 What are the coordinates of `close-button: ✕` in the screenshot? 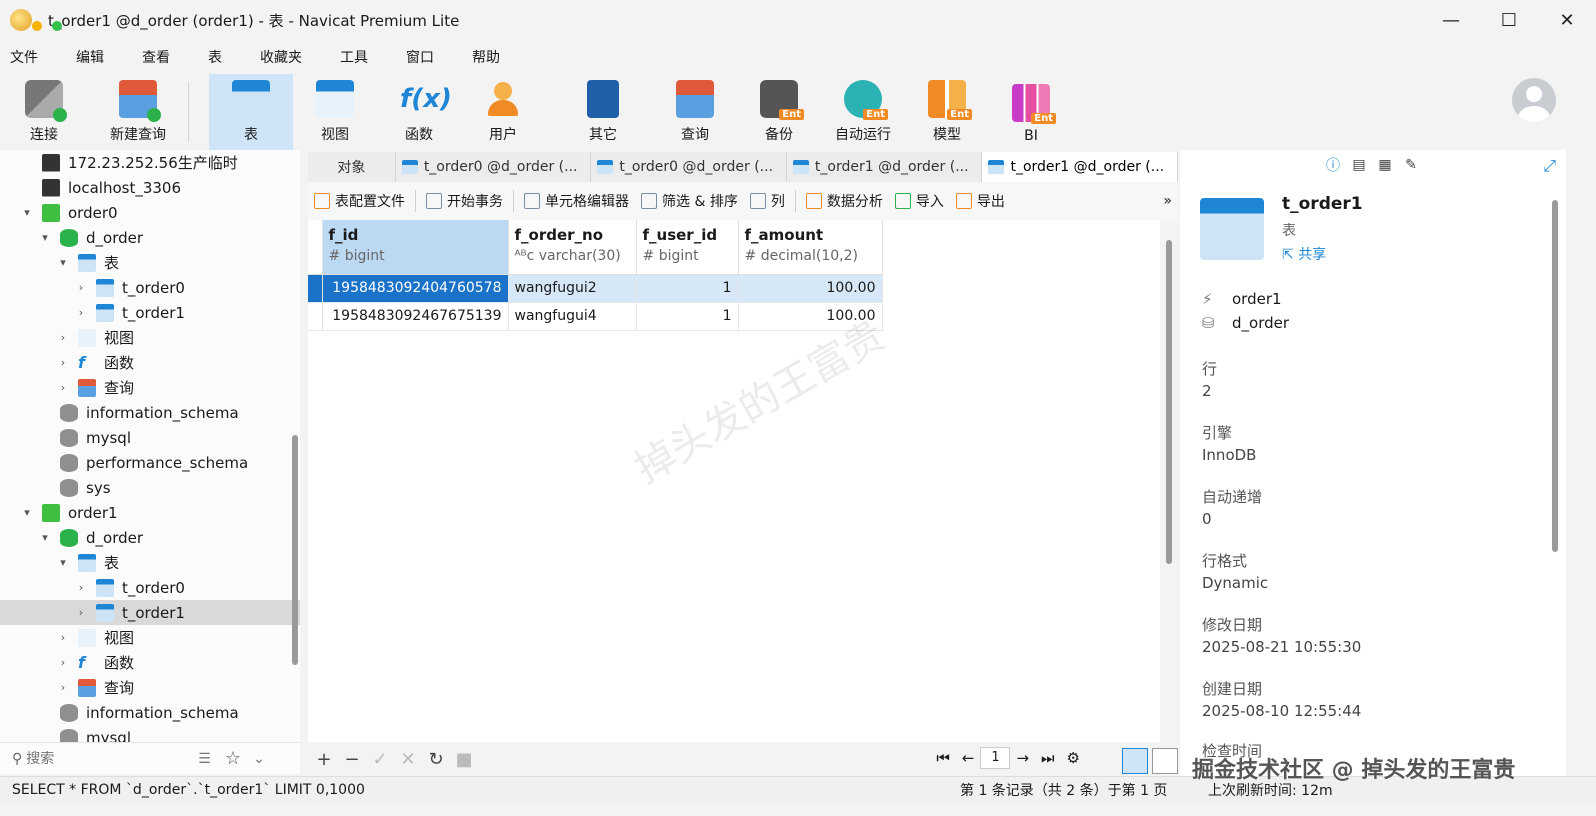 It's located at (1567, 20).